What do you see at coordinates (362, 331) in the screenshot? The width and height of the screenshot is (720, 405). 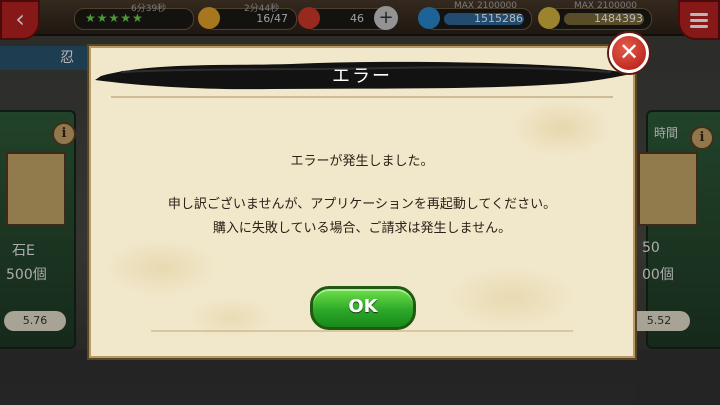 I see `bottom-divider` at bounding box center [362, 331].